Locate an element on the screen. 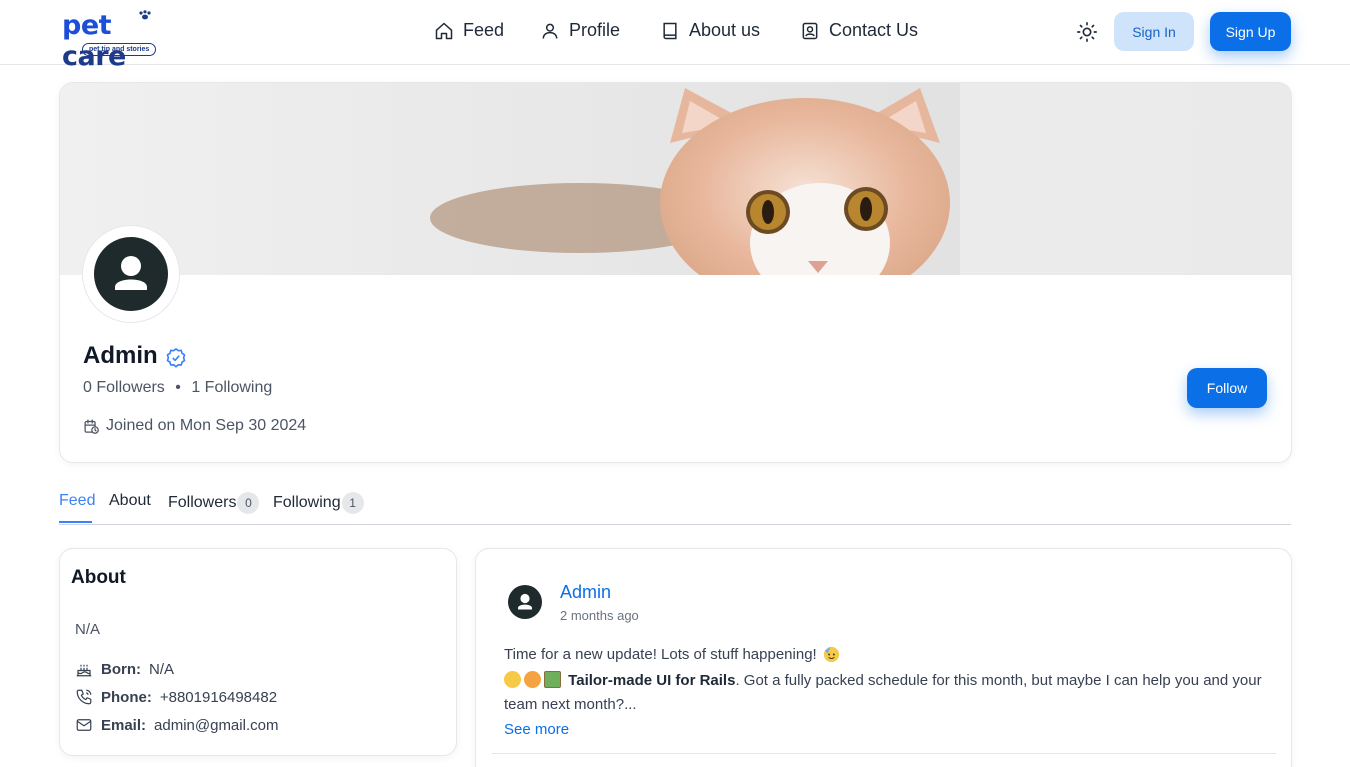 The height and width of the screenshot is (767, 1350). tab-following-label: Following is located at coordinates (307, 502).